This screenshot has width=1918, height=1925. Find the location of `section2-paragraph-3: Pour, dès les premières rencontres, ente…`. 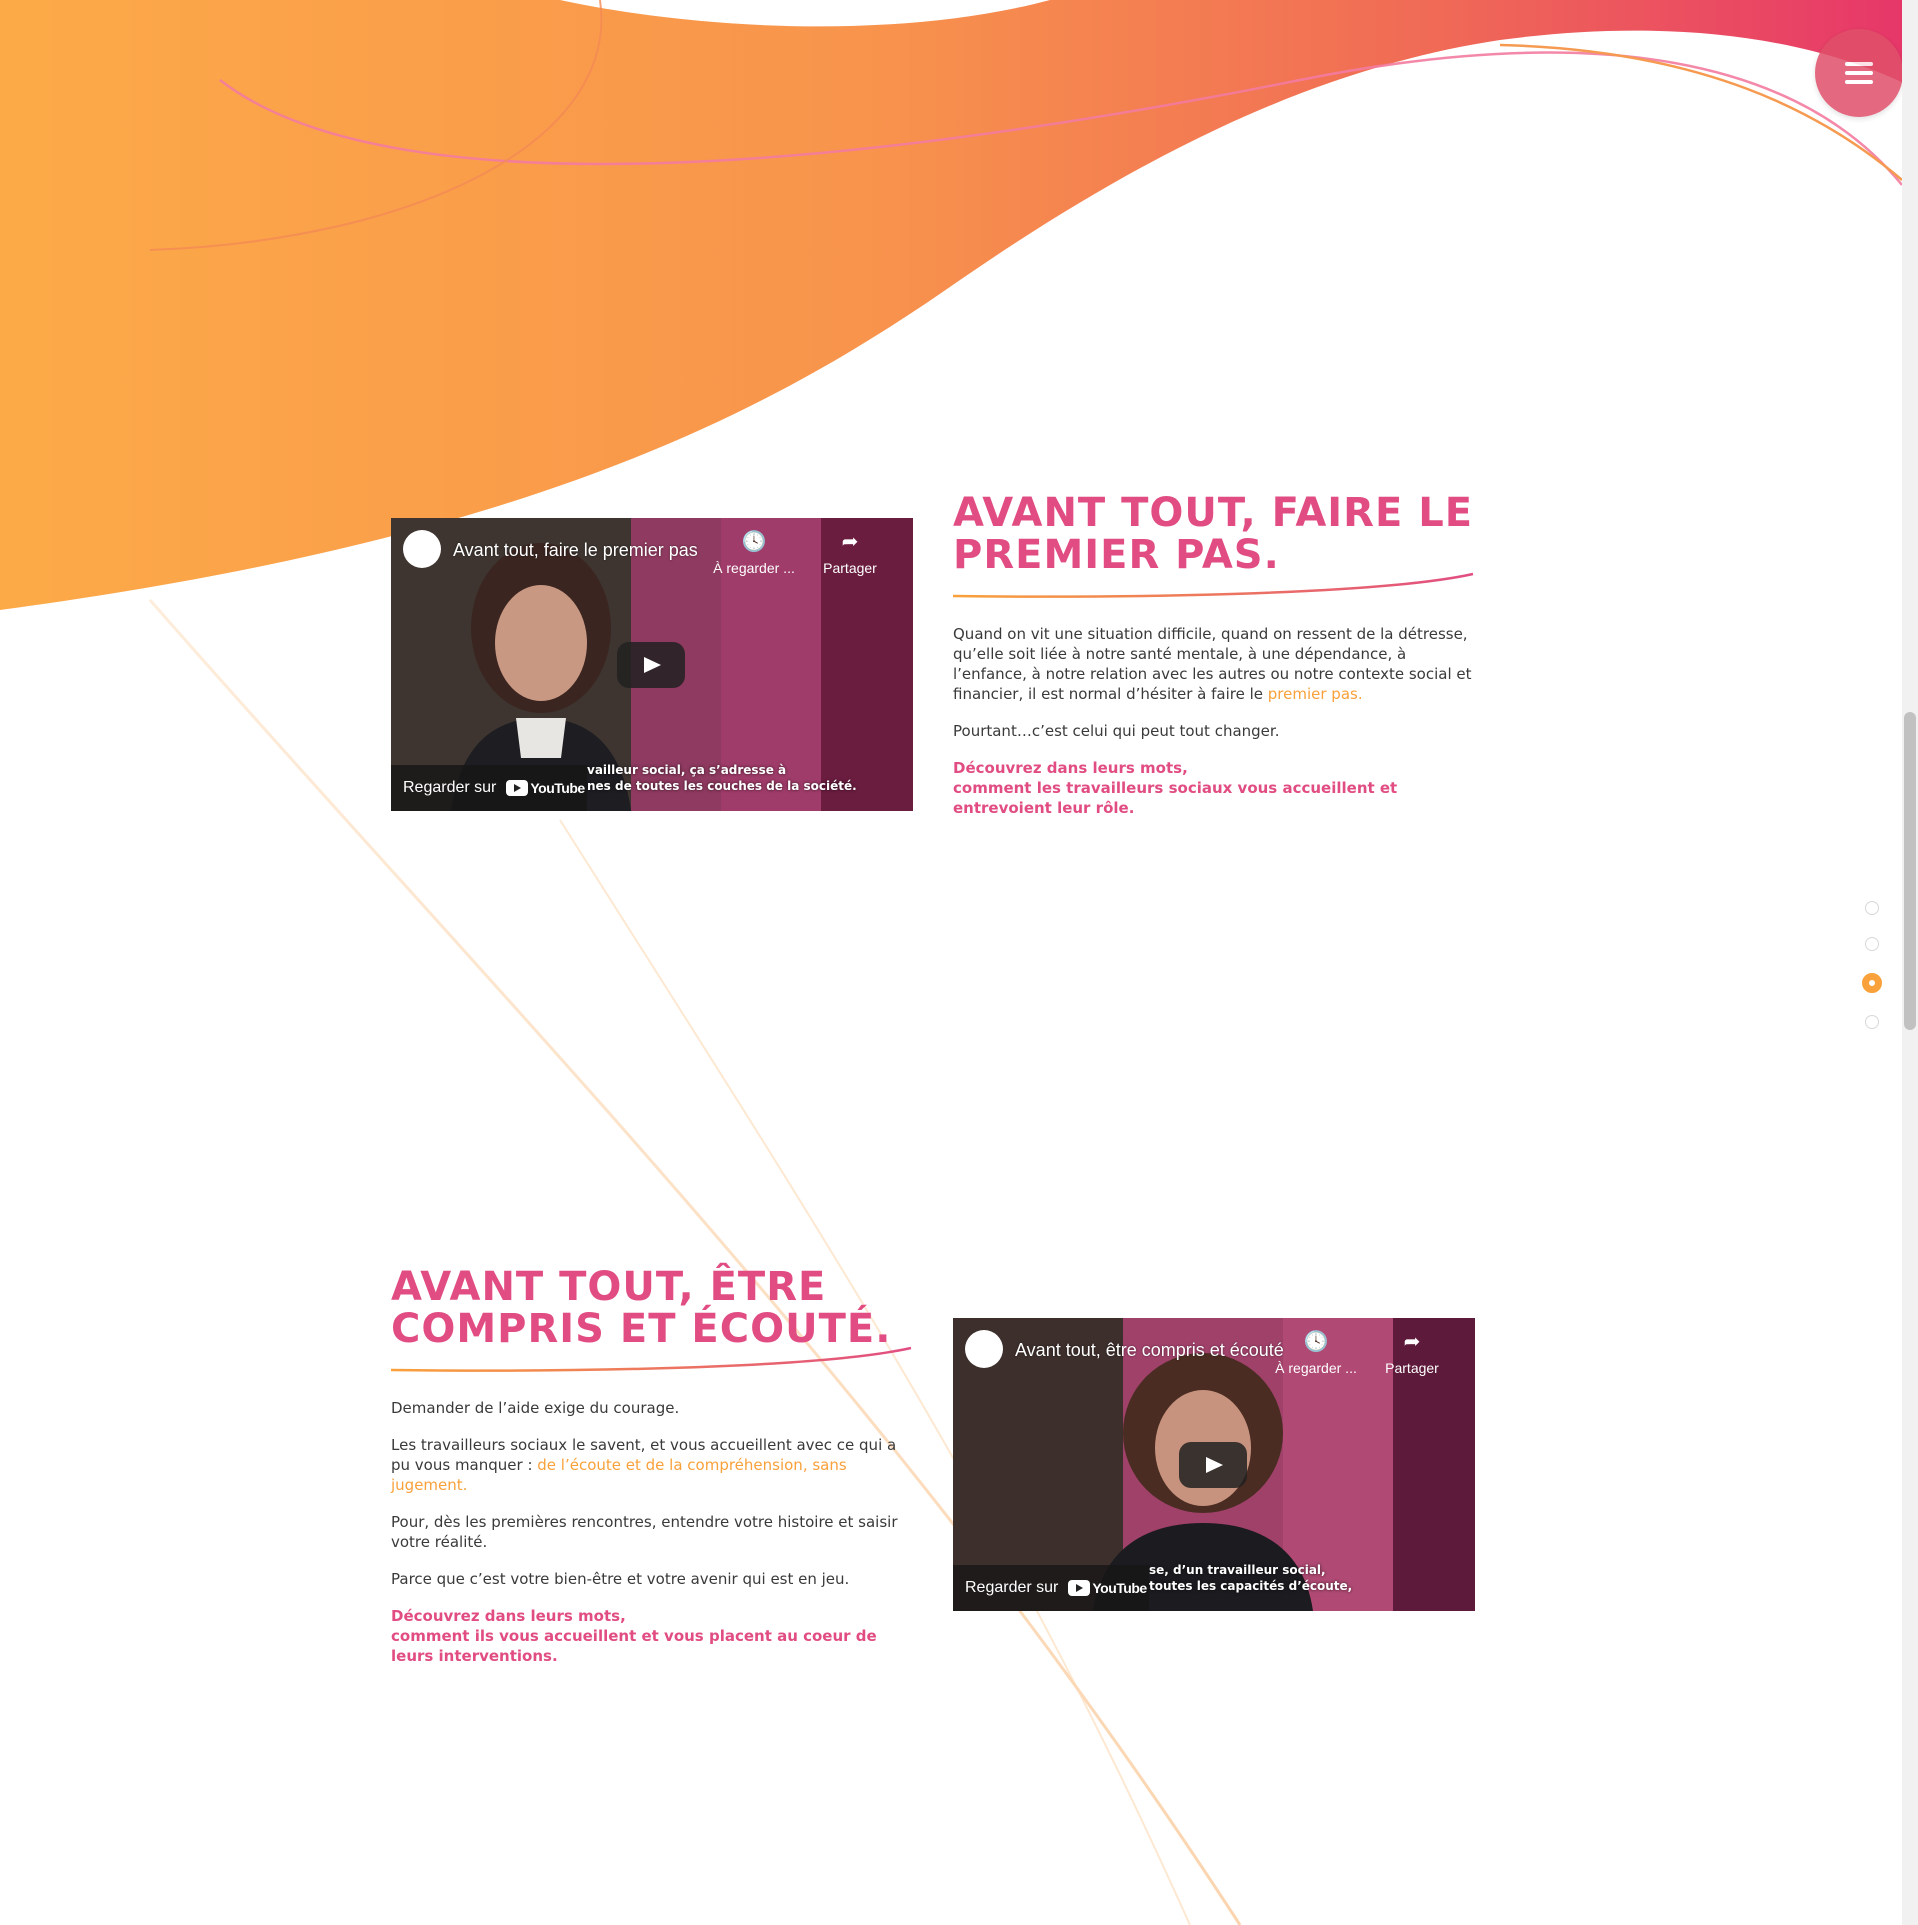

section2-paragraph-3: Pour, dès les premières rencontres, ente… is located at coordinates (644, 1532).